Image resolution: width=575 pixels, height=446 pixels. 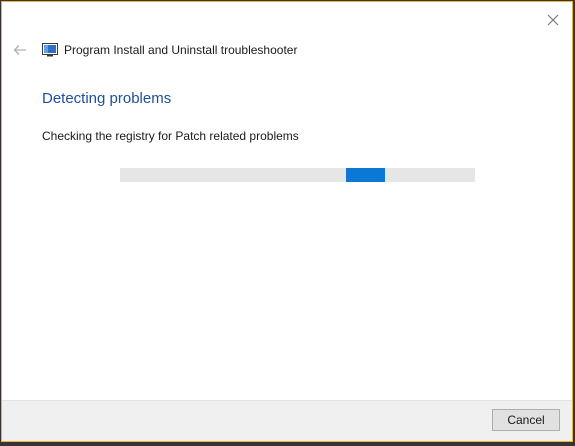 I want to click on progress-bar, so click(x=297, y=175).